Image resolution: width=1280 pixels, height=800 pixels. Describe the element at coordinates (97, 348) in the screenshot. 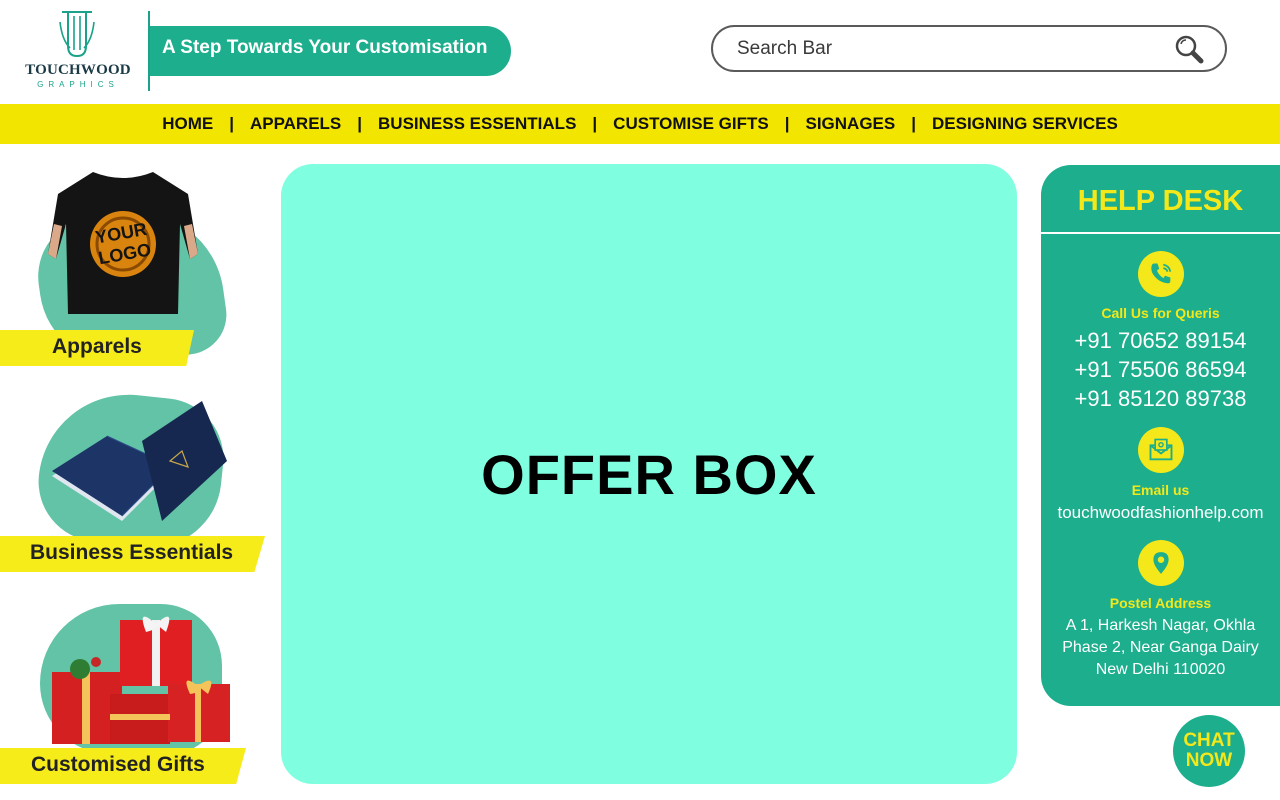

I see `category-label: Apparels` at that location.